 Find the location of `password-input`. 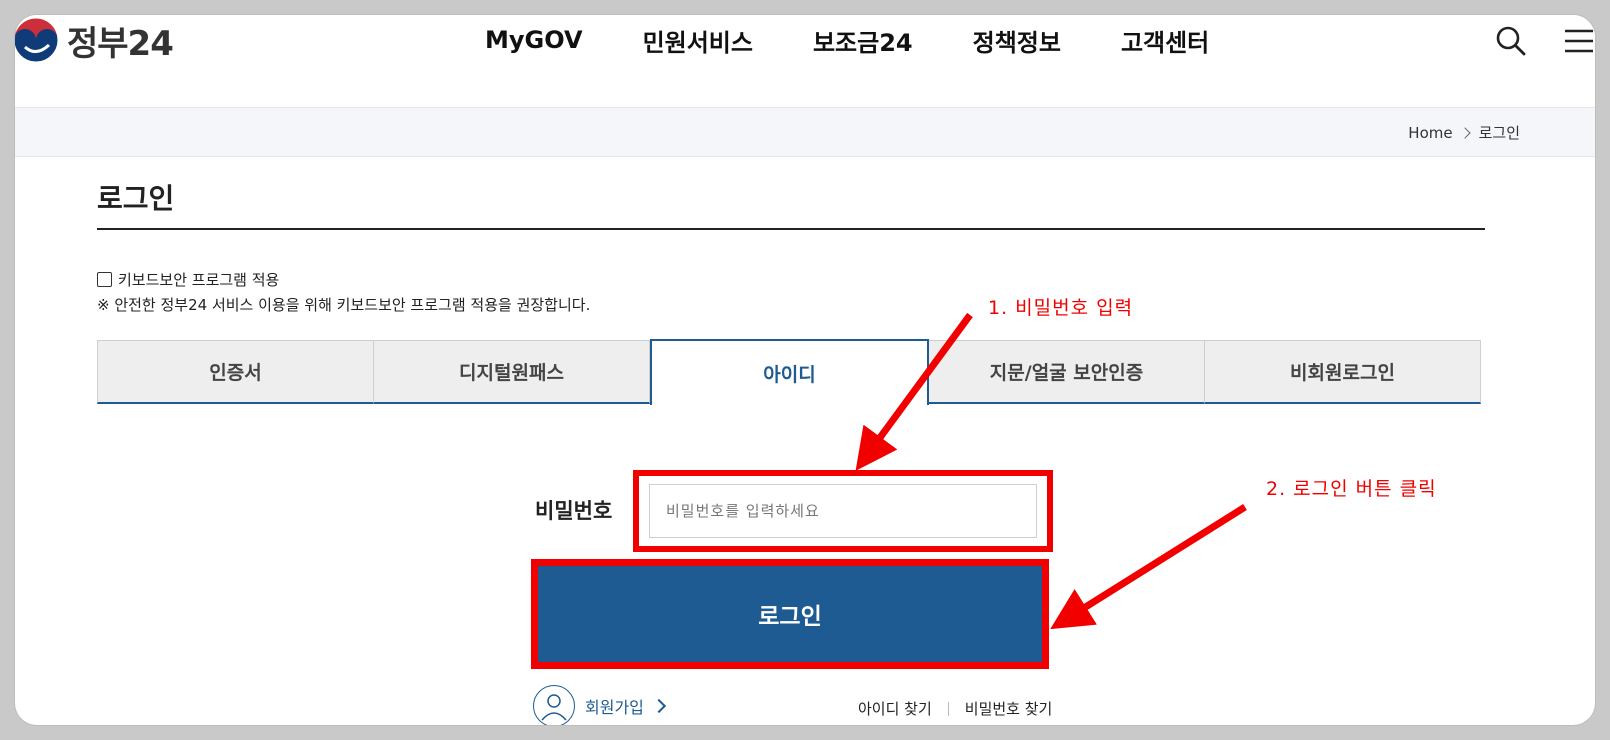

password-input is located at coordinates (843, 511).